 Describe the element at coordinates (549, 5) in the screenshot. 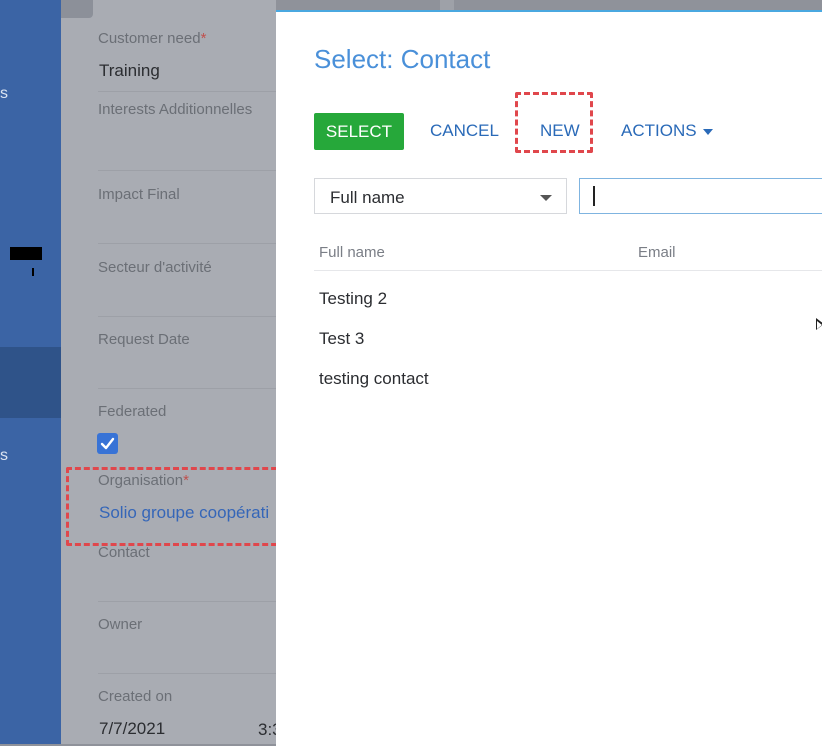

I see `top-bar` at that location.